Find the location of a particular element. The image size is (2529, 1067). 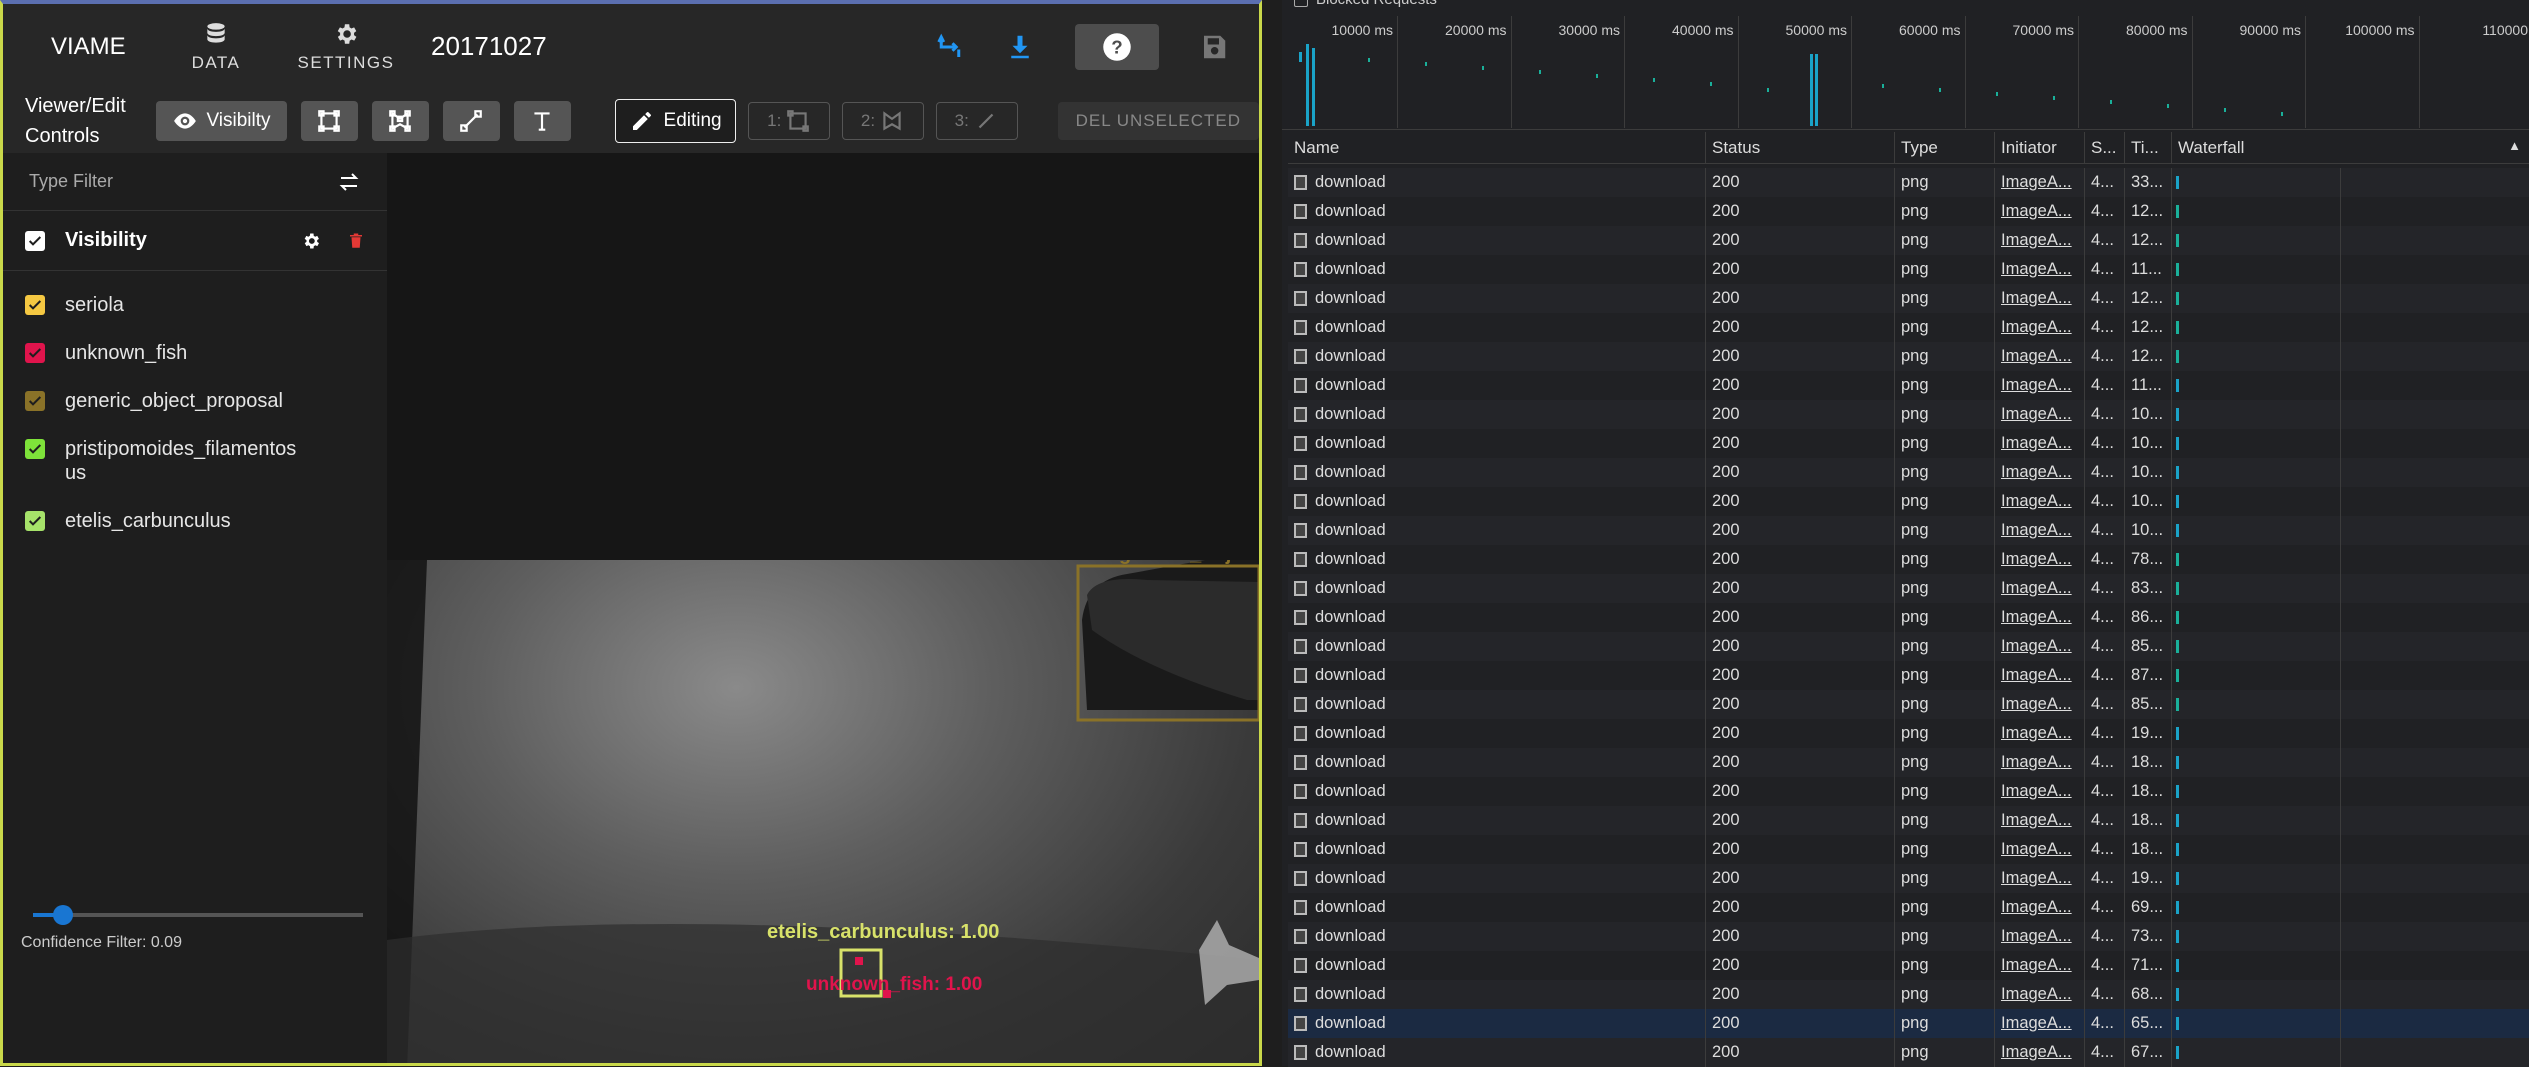

nav-data-button: DATA is located at coordinates (216, 47).